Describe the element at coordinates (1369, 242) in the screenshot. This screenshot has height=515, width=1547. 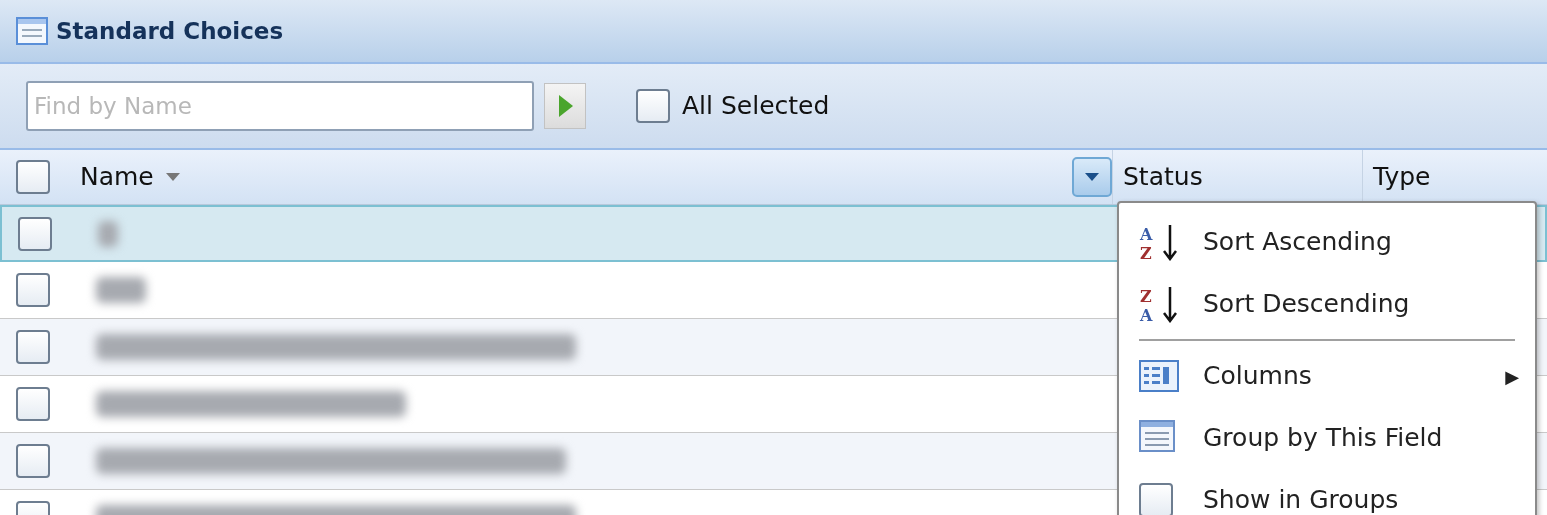
I see `menu-item-label: Sort Ascending` at that location.